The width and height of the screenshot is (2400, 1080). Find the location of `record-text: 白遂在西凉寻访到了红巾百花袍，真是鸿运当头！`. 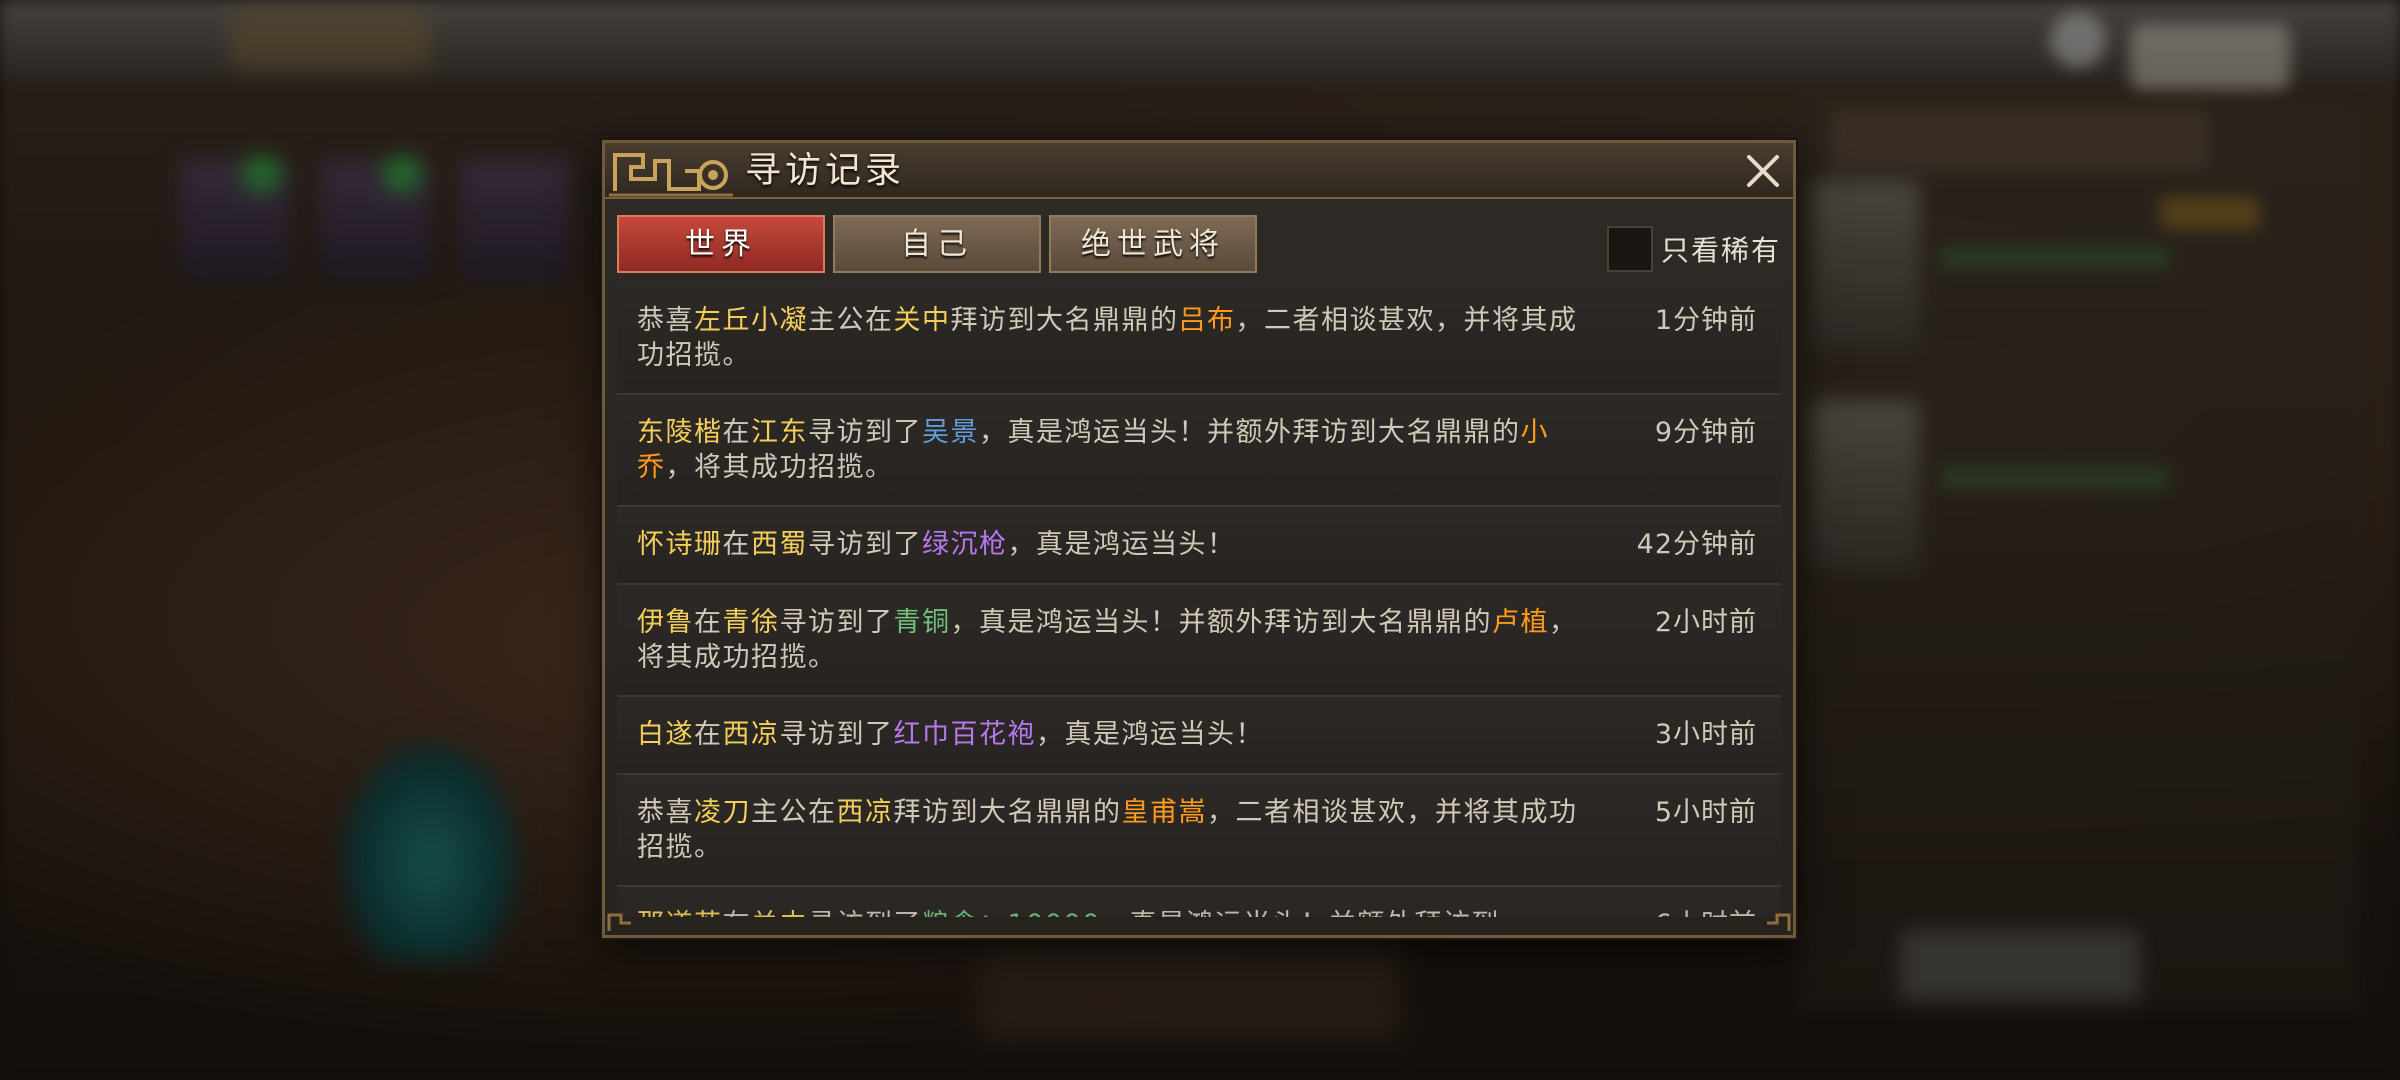

record-text: 白遂在西凉寻访到了红巾百花袍，真是鸿运当头！ is located at coordinates (1119, 734).